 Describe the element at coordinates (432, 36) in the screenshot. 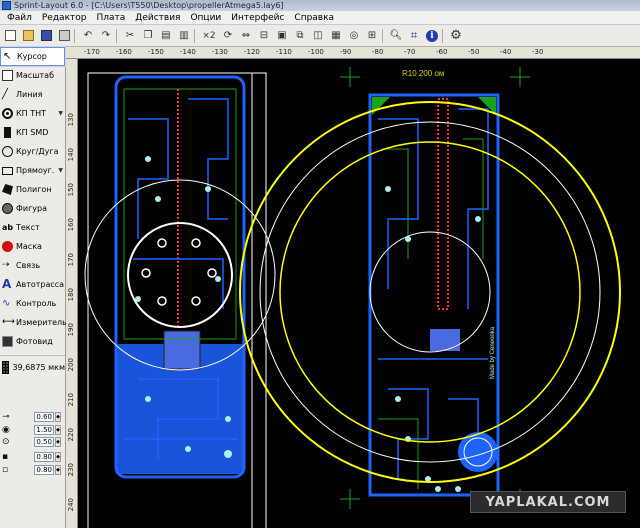

I see `info-icon: i` at that location.